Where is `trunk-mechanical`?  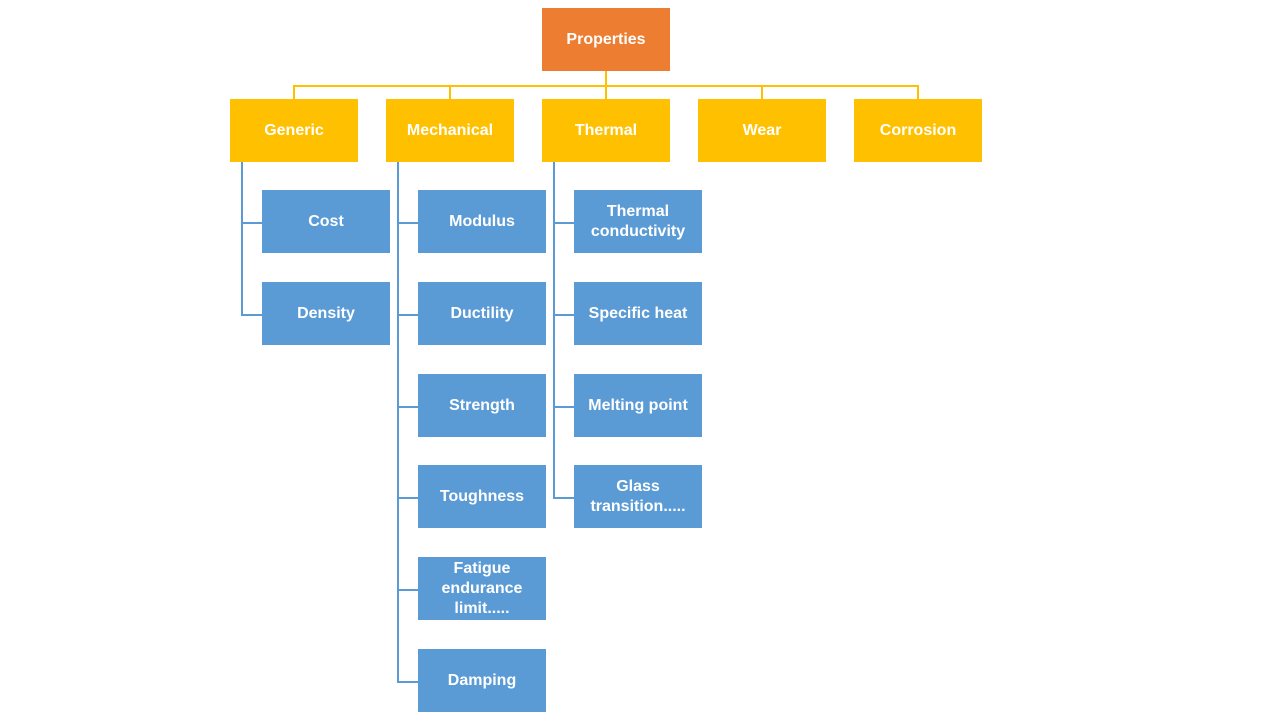
trunk-mechanical is located at coordinates (398, 422).